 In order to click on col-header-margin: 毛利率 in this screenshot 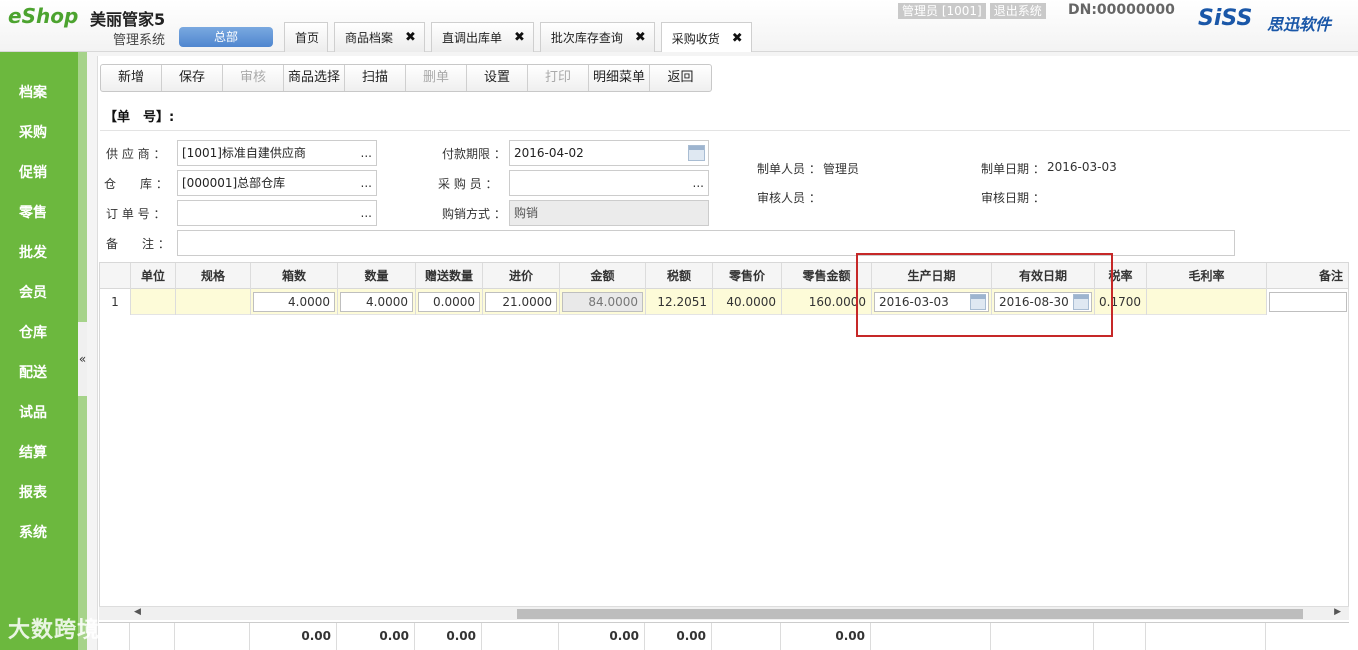, I will do `click(1207, 276)`.